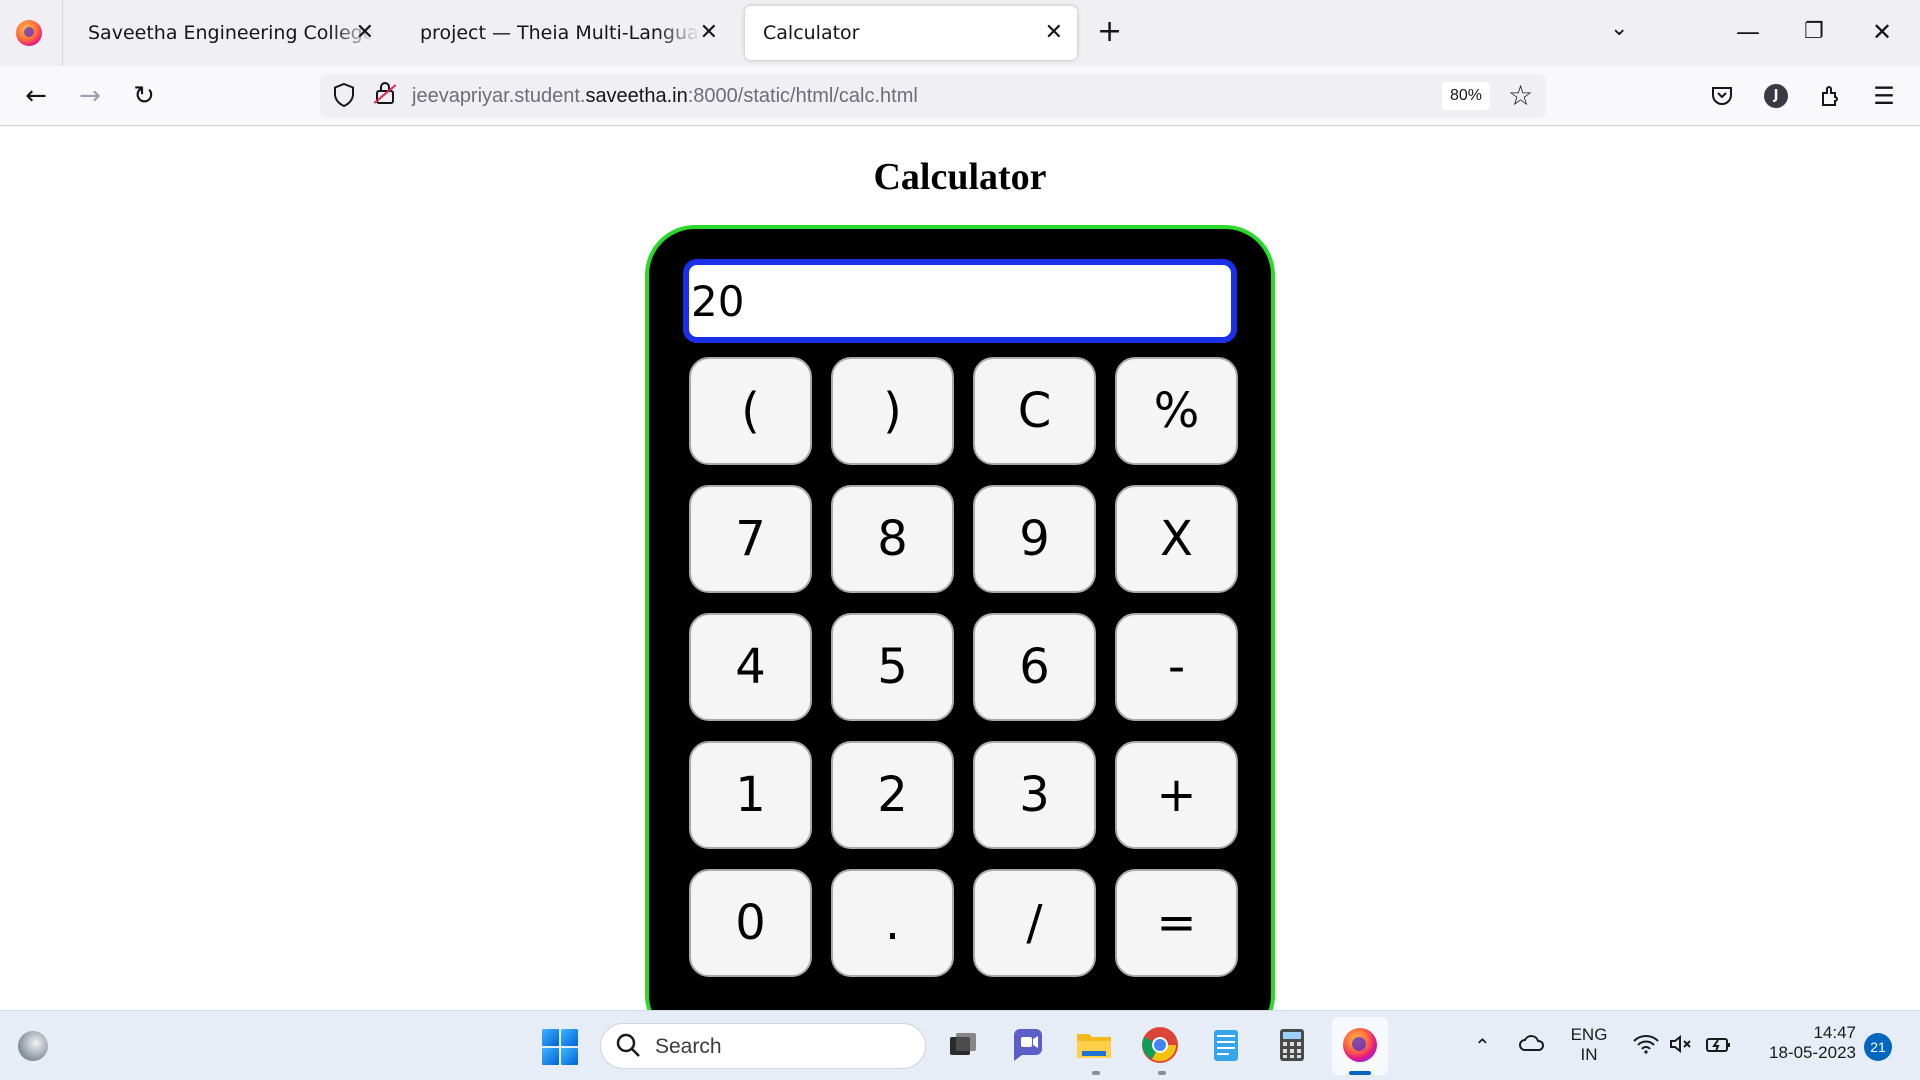 The image size is (1920, 1080). What do you see at coordinates (1681, 1047) in the screenshot?
I see `volume-muted-icon` at bounding box center [1681, 1047].